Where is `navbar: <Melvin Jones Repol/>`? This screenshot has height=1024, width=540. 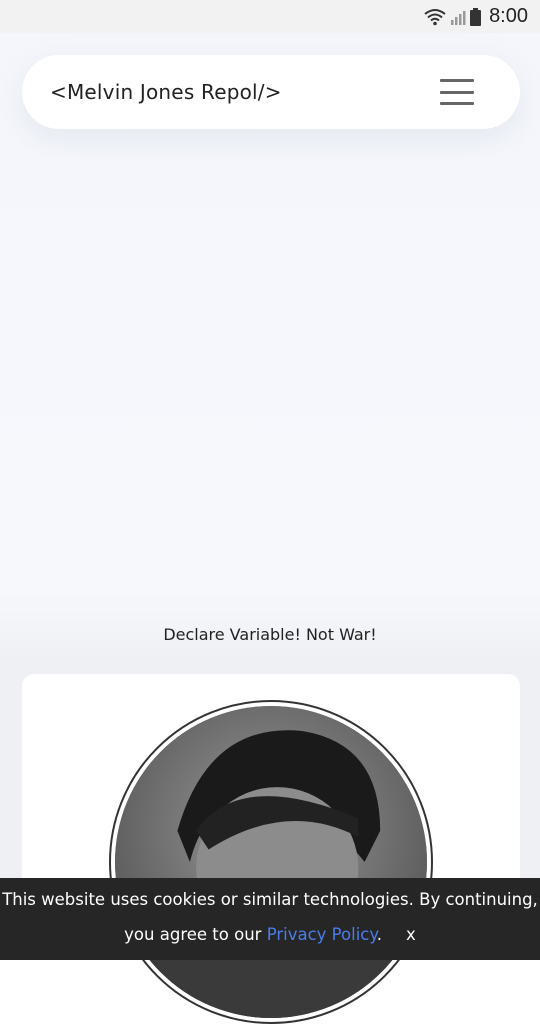
navbar: <Melvin Jones Repol/> is located at coordinates (271, 92).